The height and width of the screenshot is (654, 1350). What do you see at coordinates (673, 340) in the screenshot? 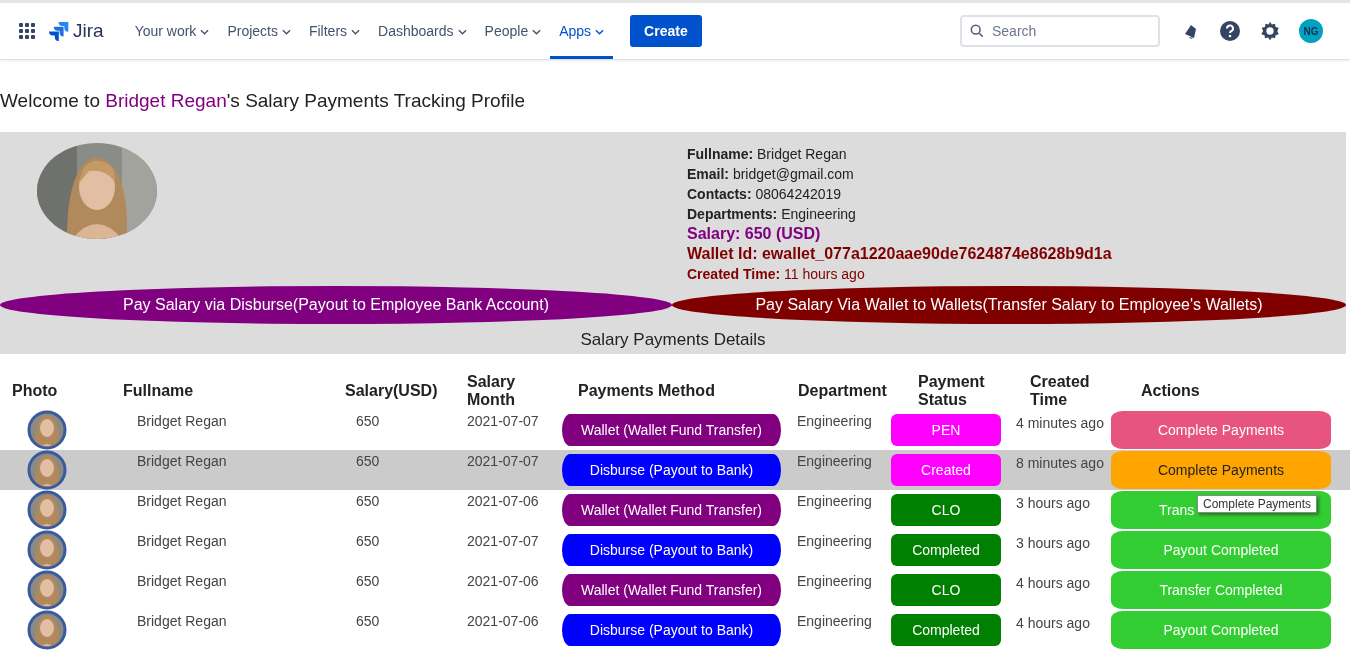
I see `section-title: Salary Payments Details` at bounding box center [673, 340].